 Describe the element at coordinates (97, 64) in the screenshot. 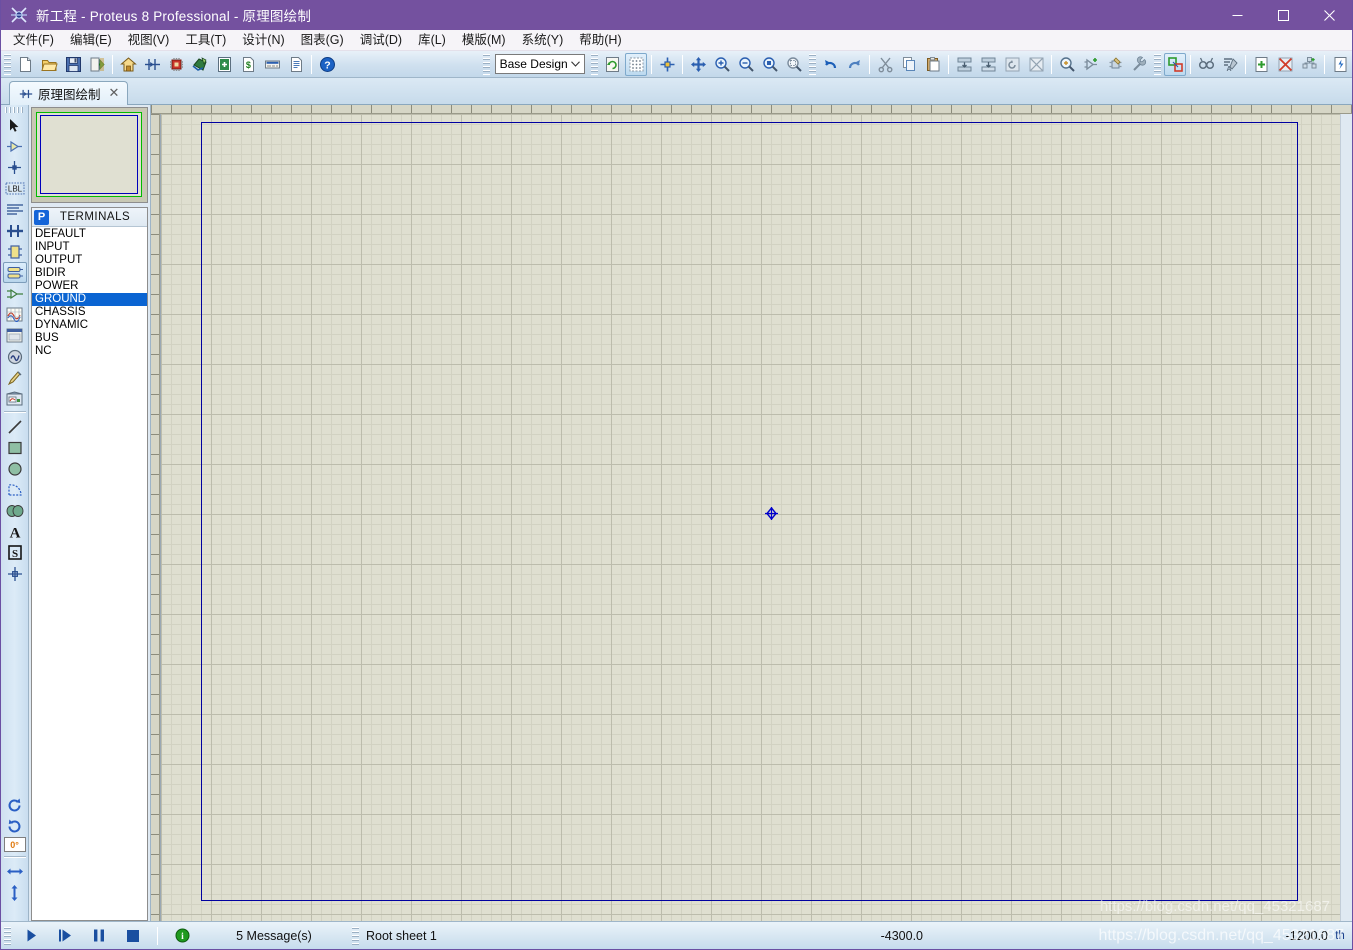

I see `import-export-icon` at that location.